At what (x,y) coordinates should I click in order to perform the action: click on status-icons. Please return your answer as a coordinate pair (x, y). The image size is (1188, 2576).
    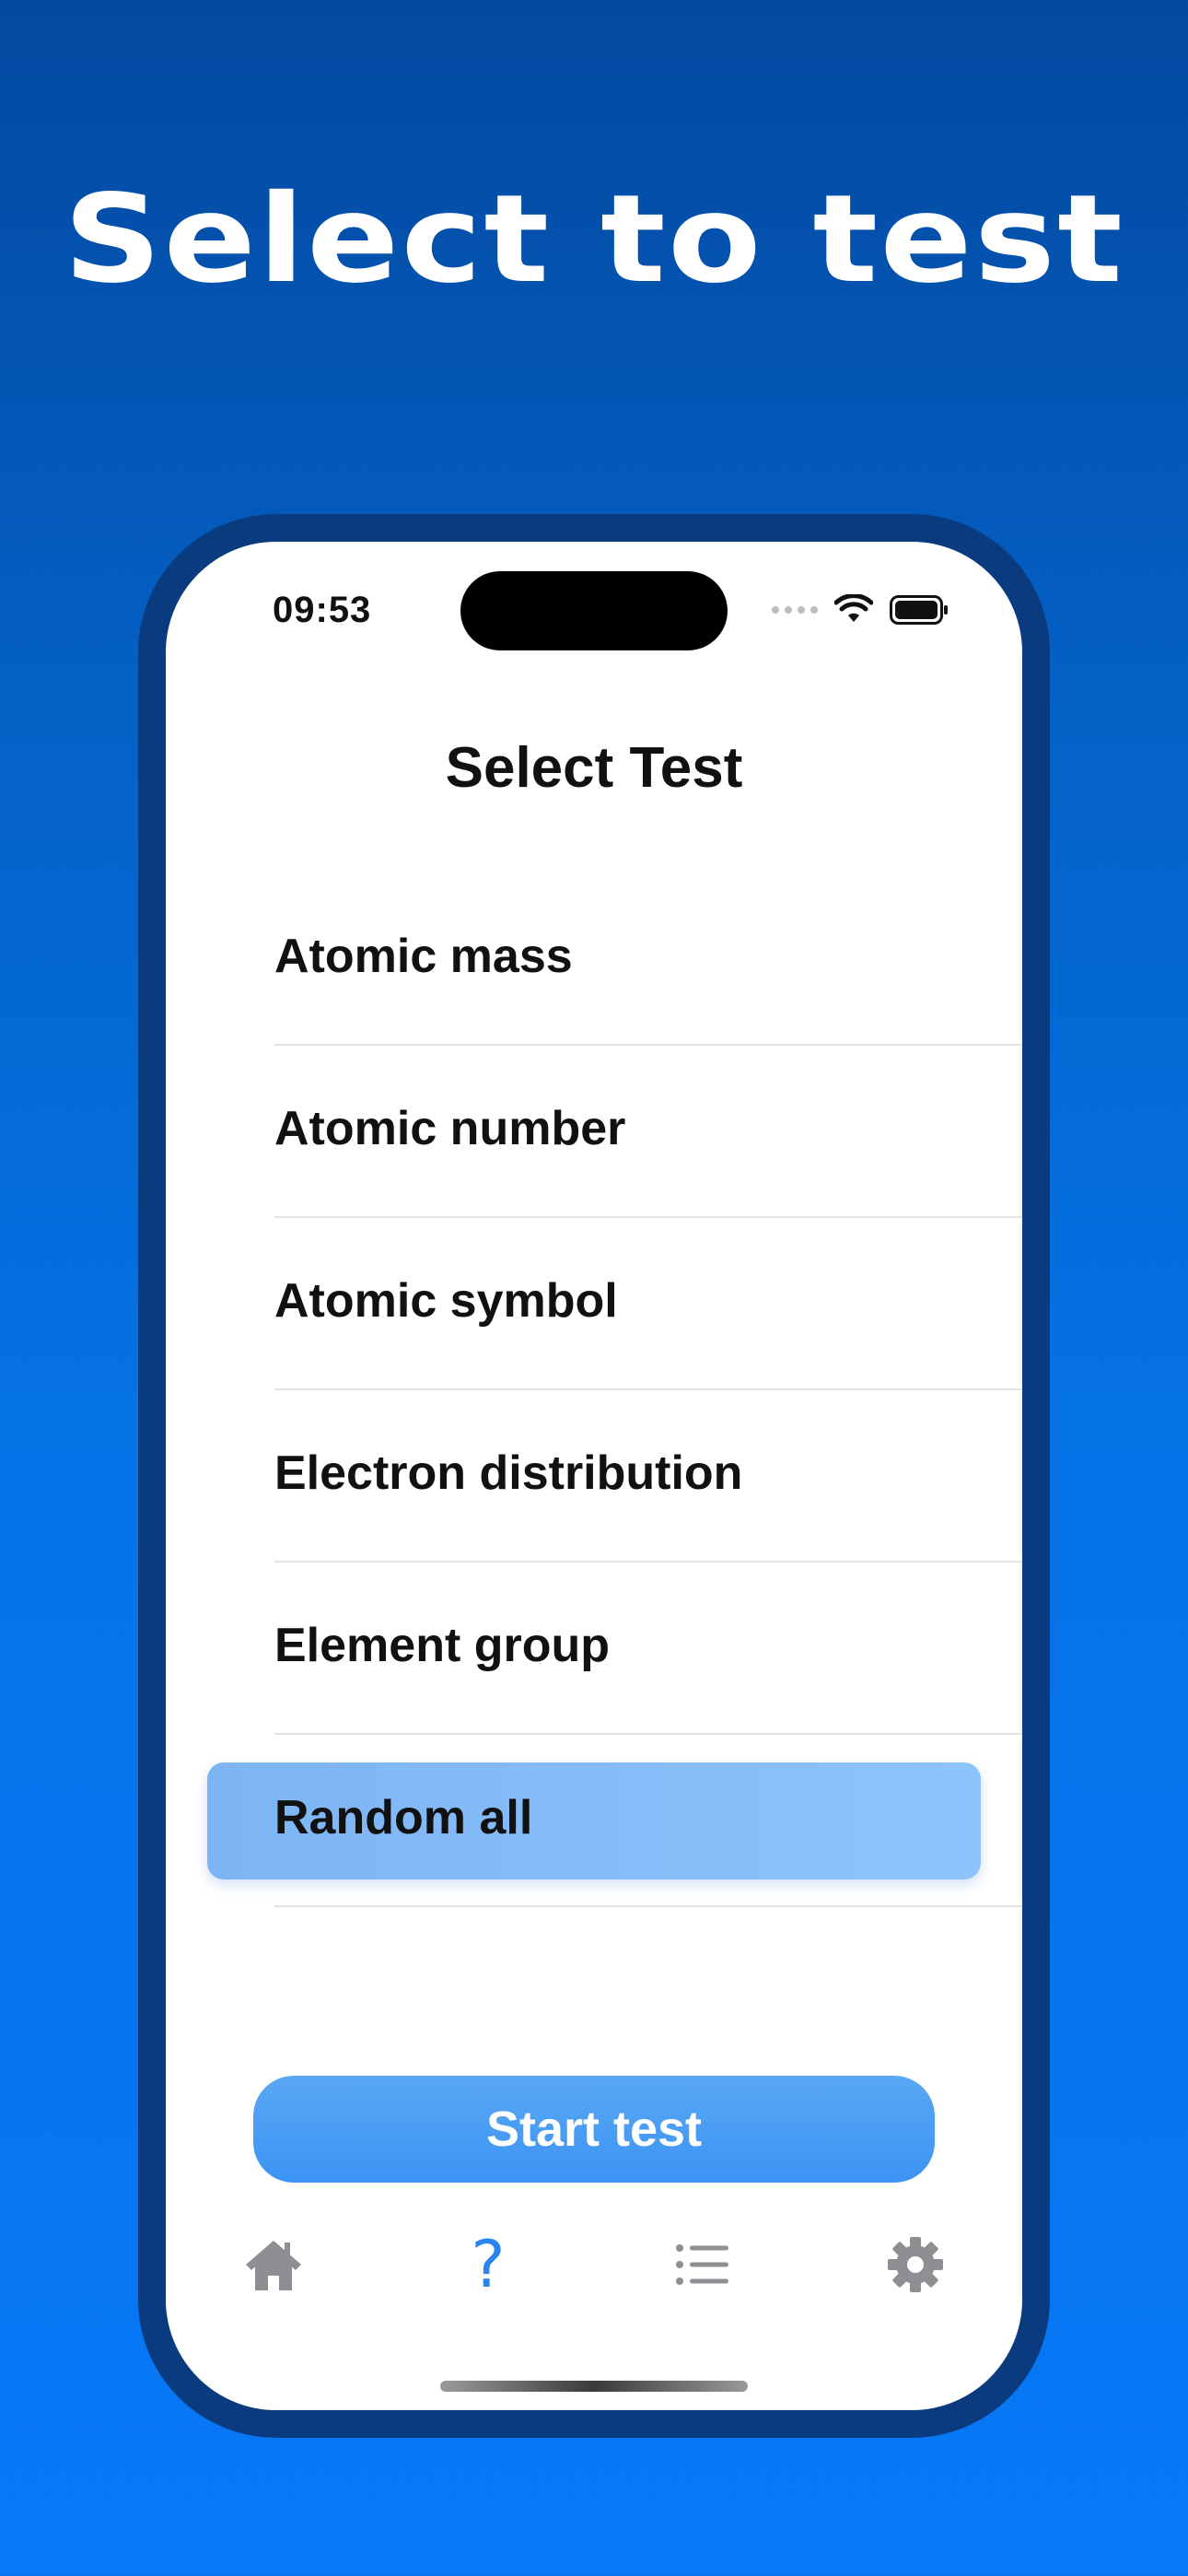
    Looking at the image, I should click on (860, 609).